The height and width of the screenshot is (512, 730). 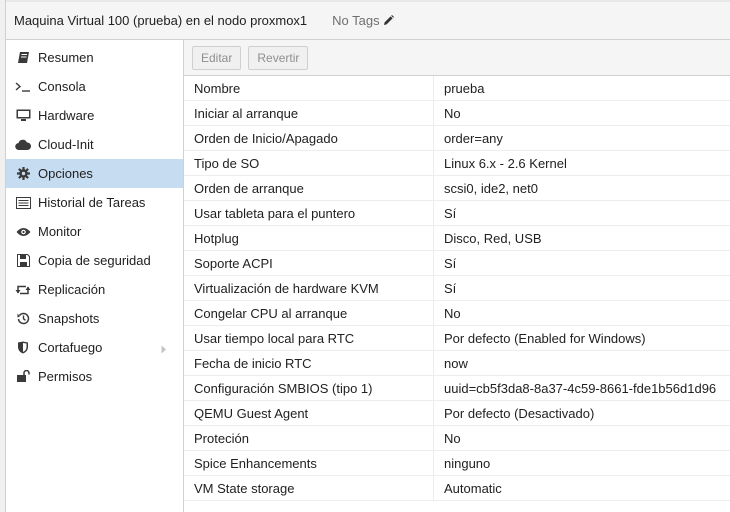 I want to click on table-row: Soporte ACPI Sí, so click(x=457, y=263).